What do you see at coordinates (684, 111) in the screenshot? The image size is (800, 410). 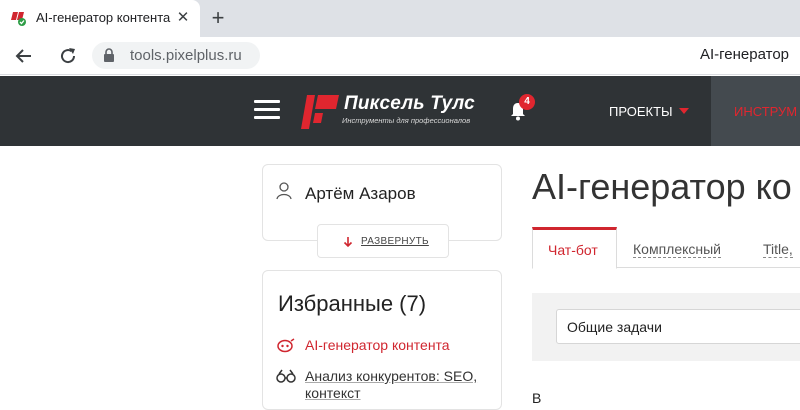 I see `chevron-down-icon` at bounding box center [684, 111].